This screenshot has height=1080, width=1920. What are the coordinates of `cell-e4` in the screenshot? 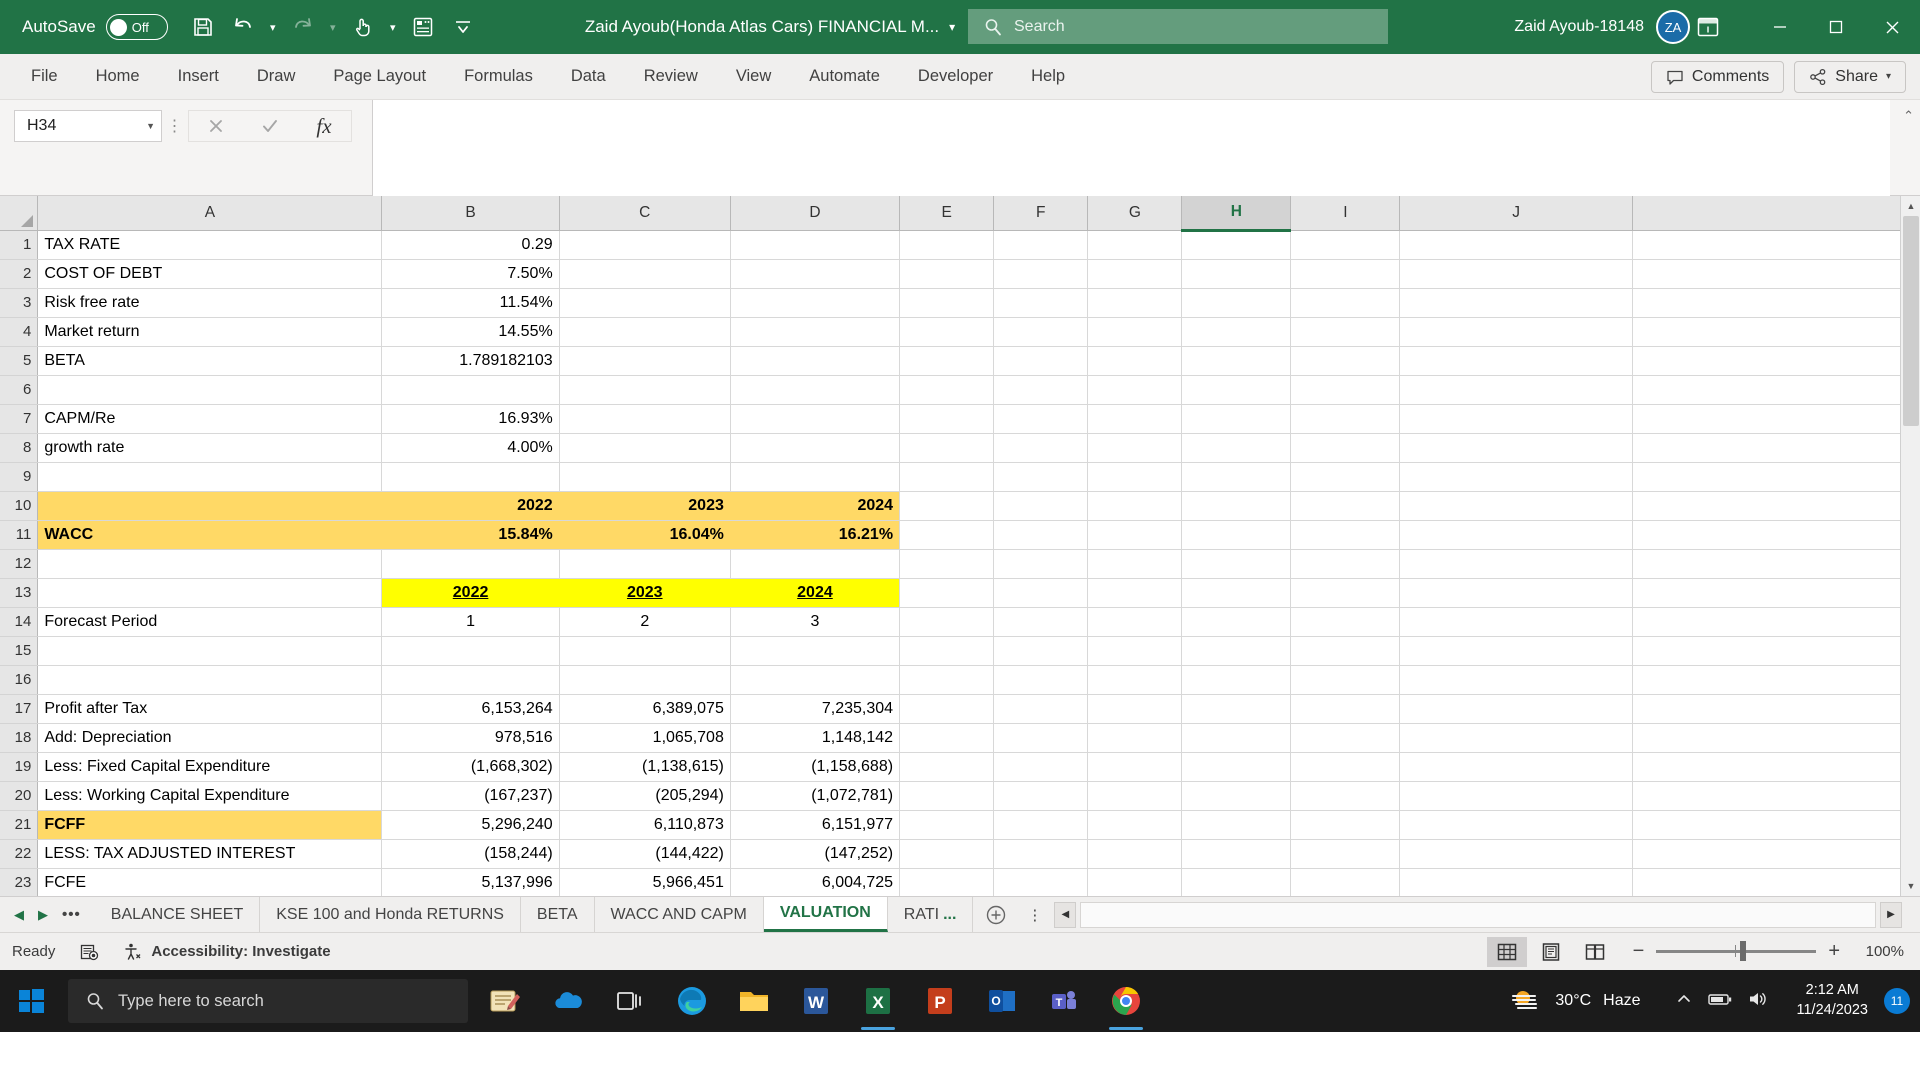 It's located at (947, 332).